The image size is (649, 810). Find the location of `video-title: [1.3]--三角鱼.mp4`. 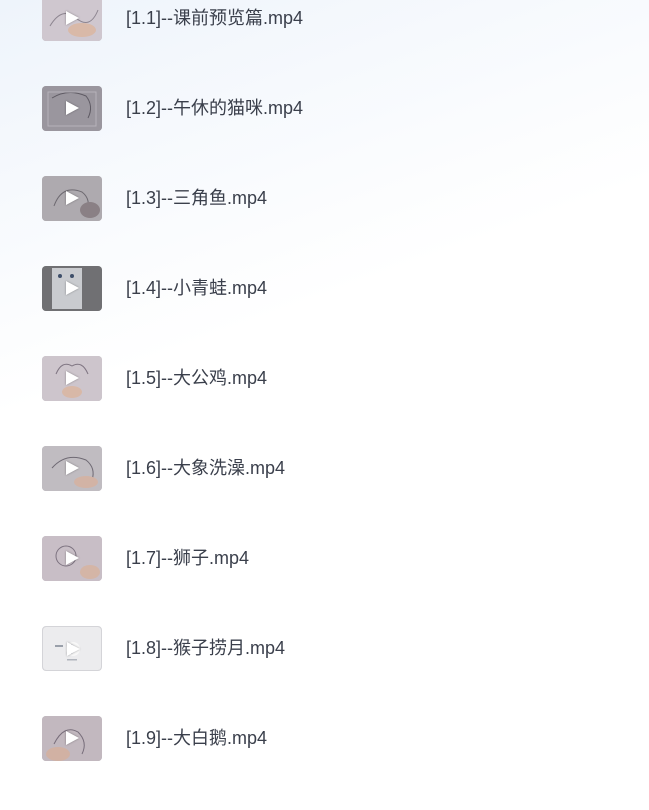

video-title: [1.3]--三角鱼.mp4 is located at coordinates (196, 198).